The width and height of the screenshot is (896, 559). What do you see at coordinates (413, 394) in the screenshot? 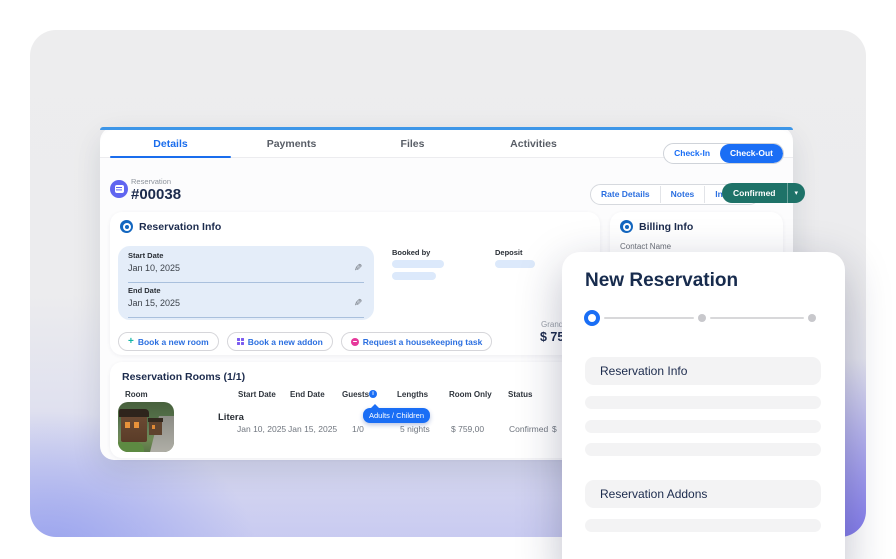
I see `col-lengths: Lengths` at bounding box center [413, 394].